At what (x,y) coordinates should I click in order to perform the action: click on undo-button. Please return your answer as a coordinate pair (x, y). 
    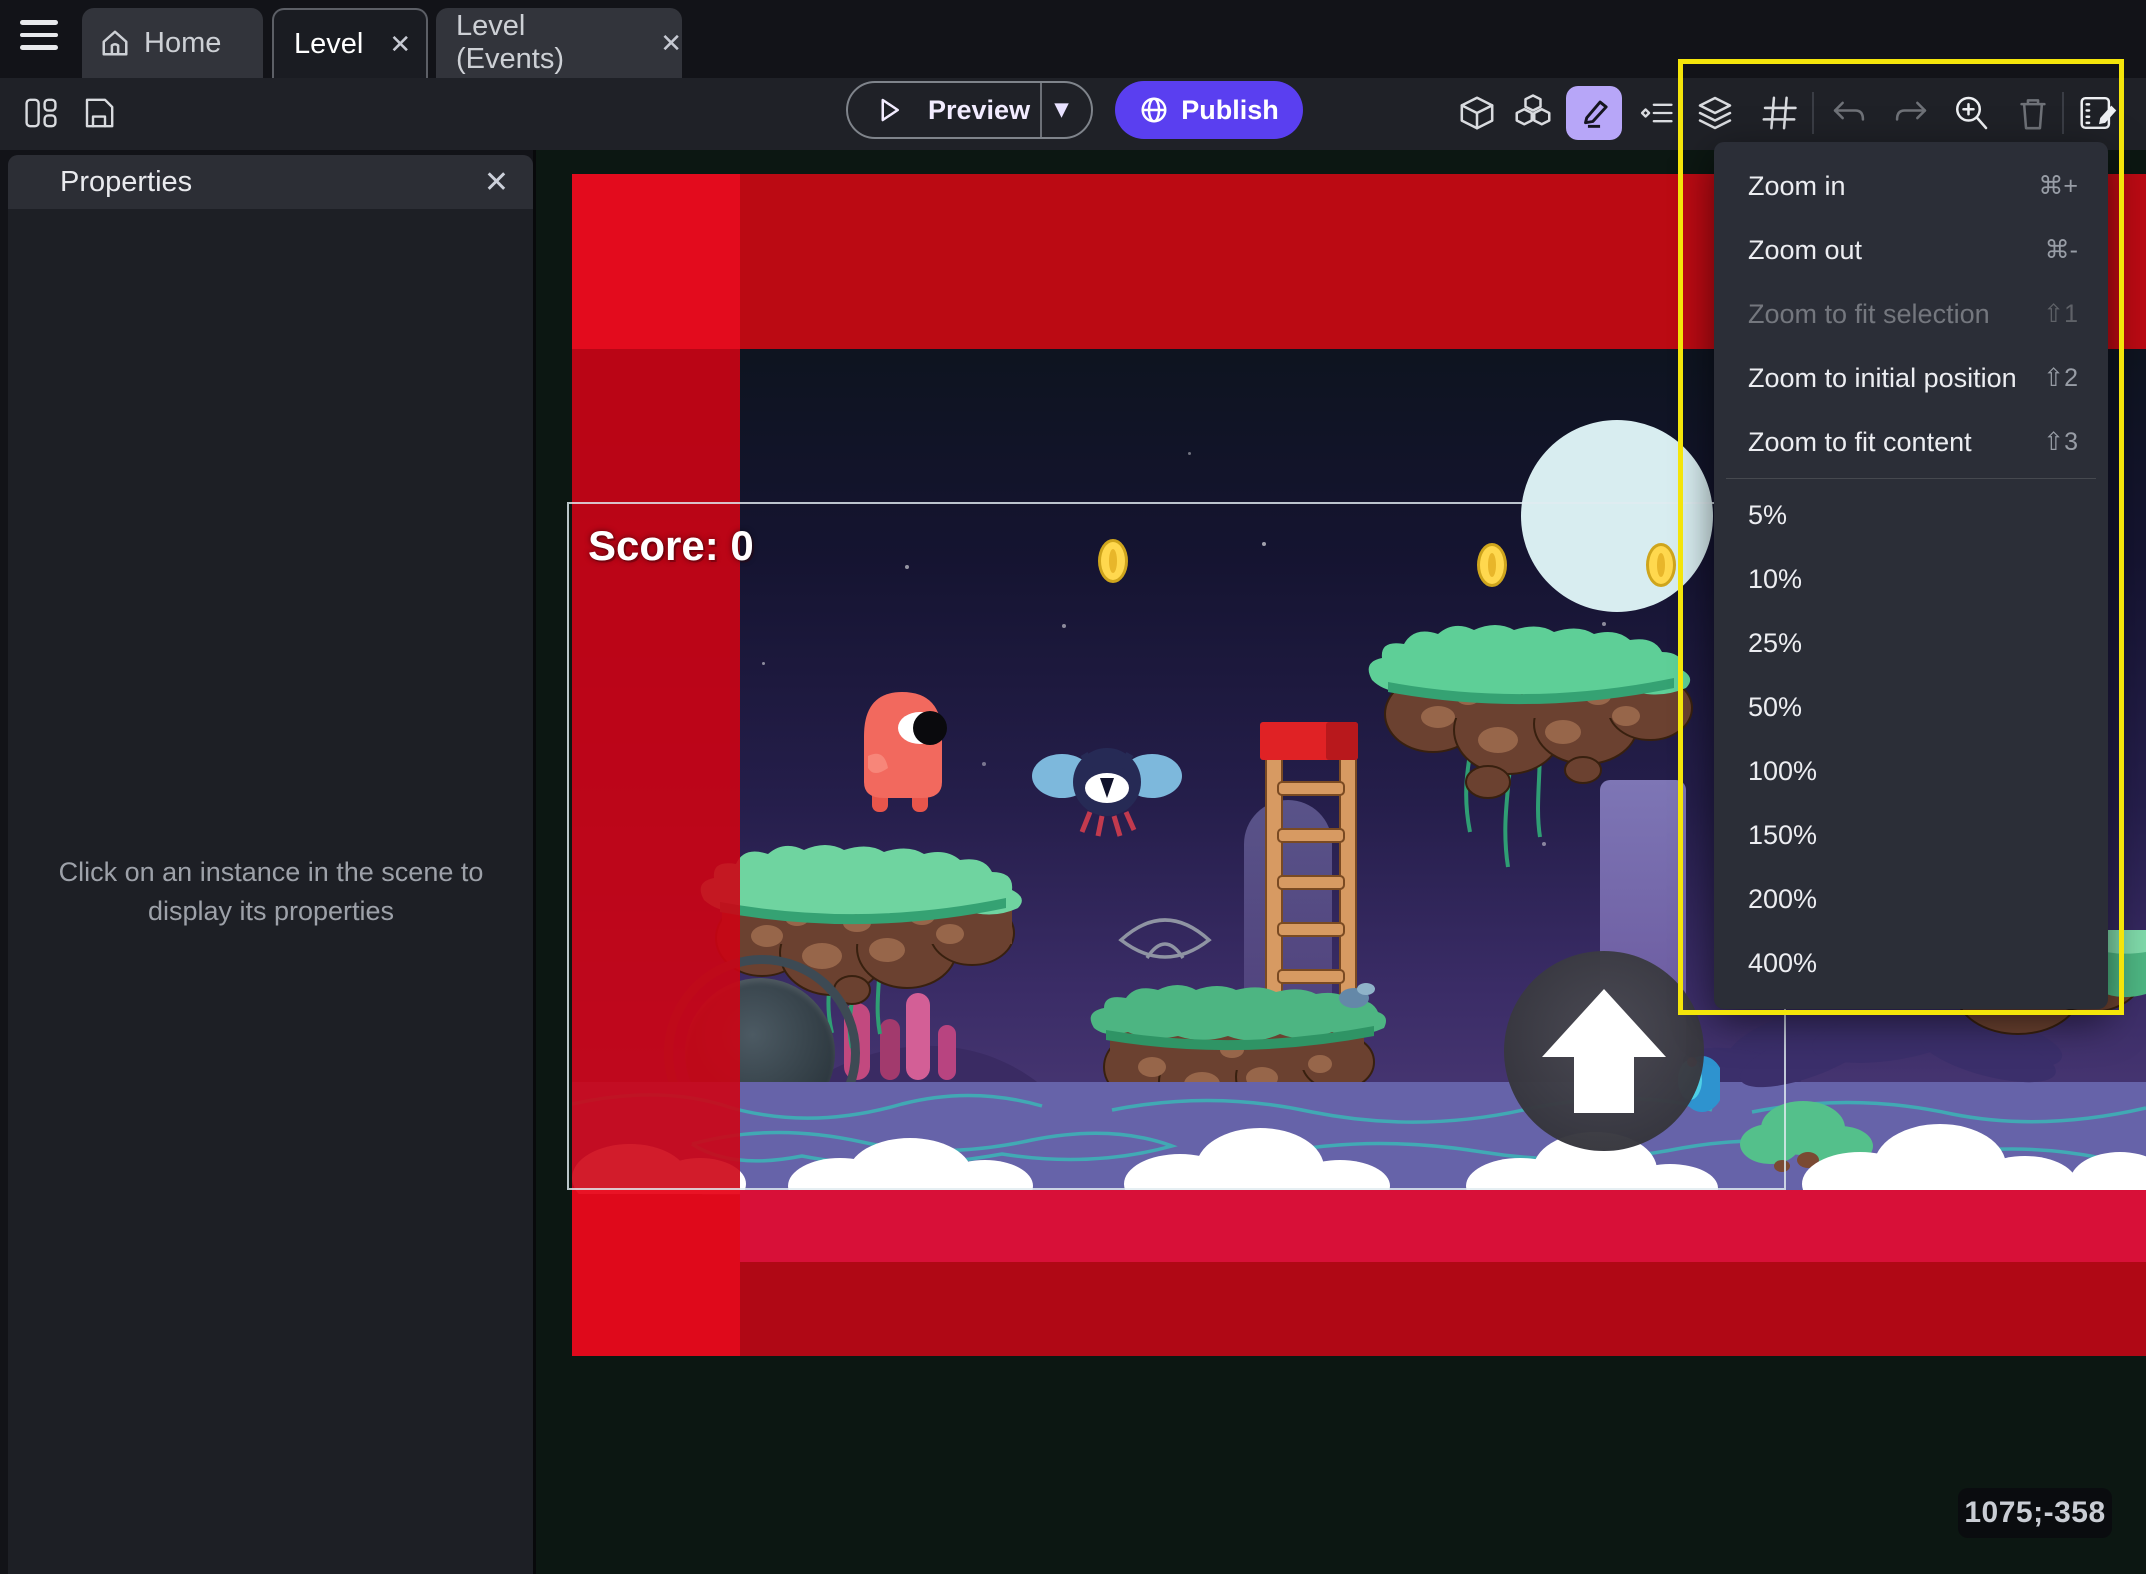
    Looking at the image, I should click on (1849, 113).